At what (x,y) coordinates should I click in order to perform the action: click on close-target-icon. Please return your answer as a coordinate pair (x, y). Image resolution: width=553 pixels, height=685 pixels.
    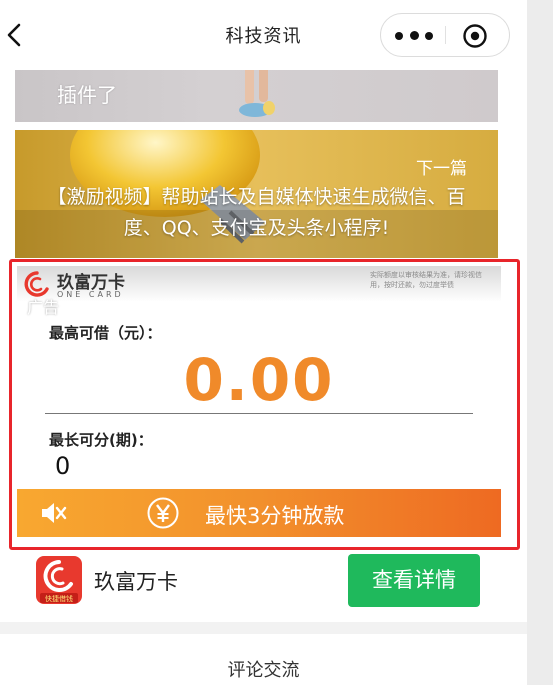
    Looking at the image, I should click on (475, 36).